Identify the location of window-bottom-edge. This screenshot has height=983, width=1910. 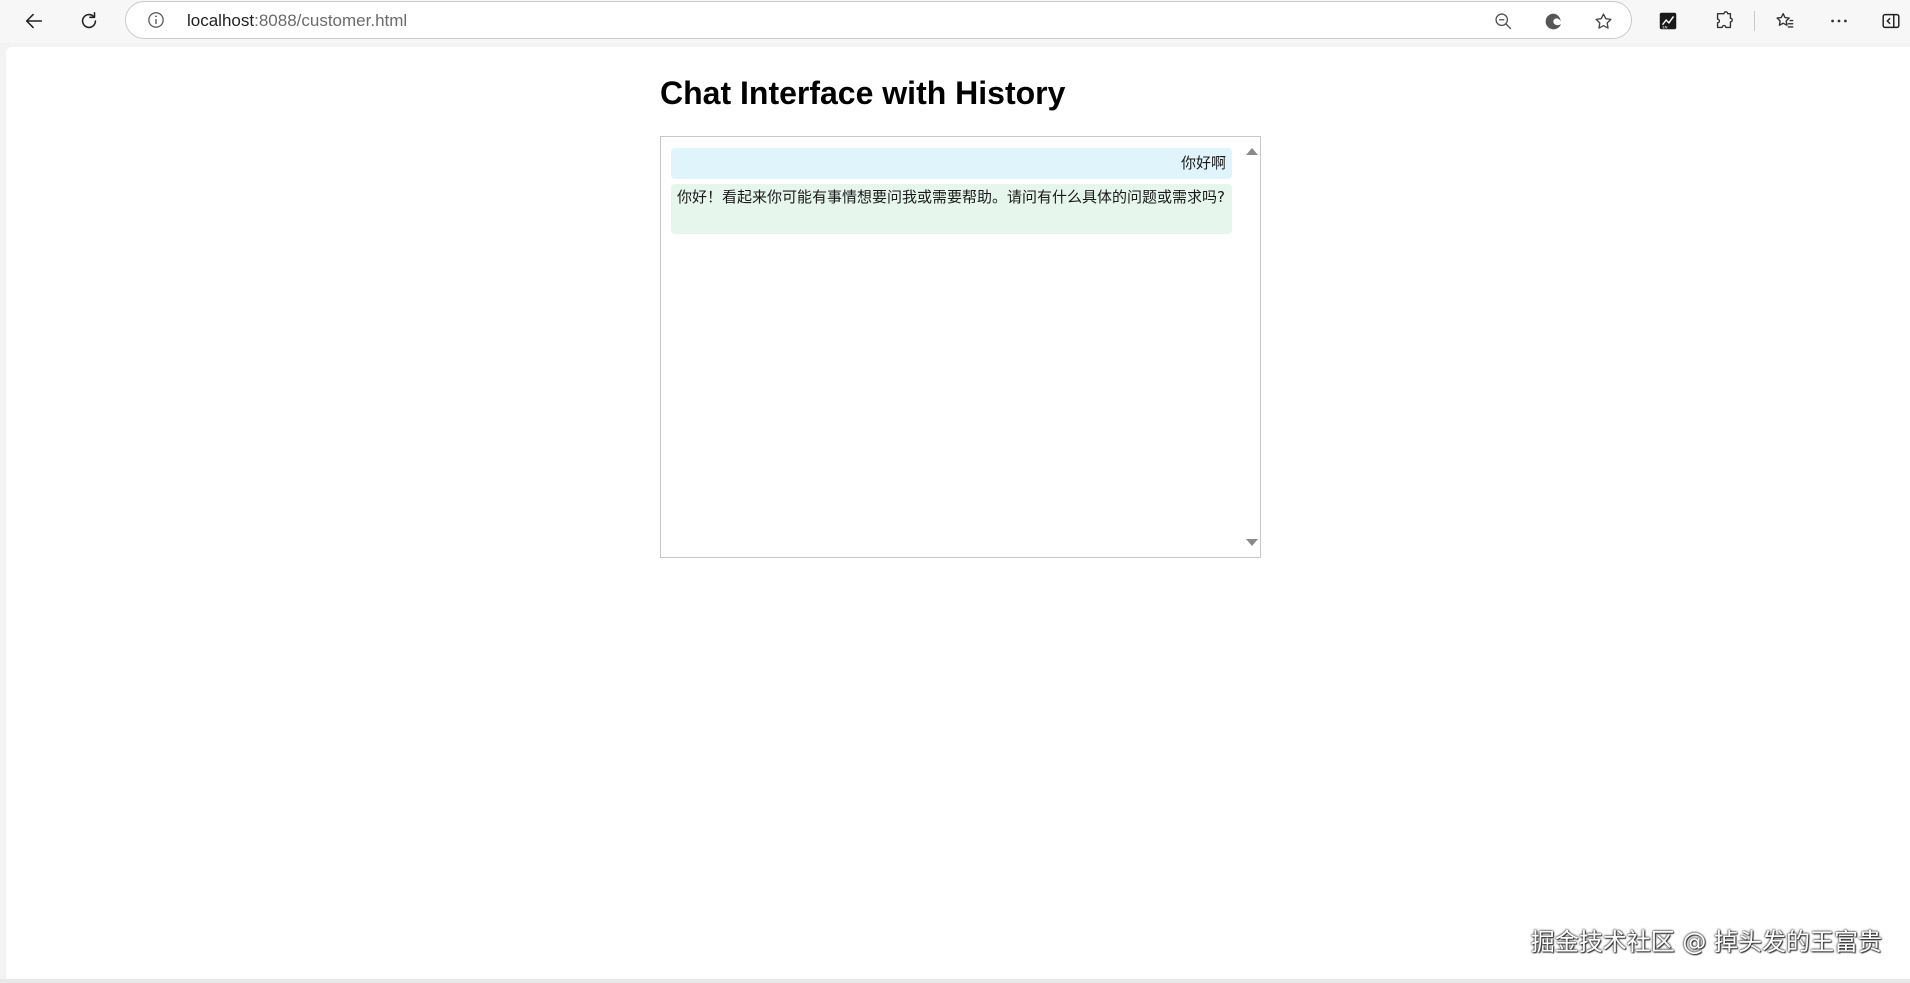
(955, 981).